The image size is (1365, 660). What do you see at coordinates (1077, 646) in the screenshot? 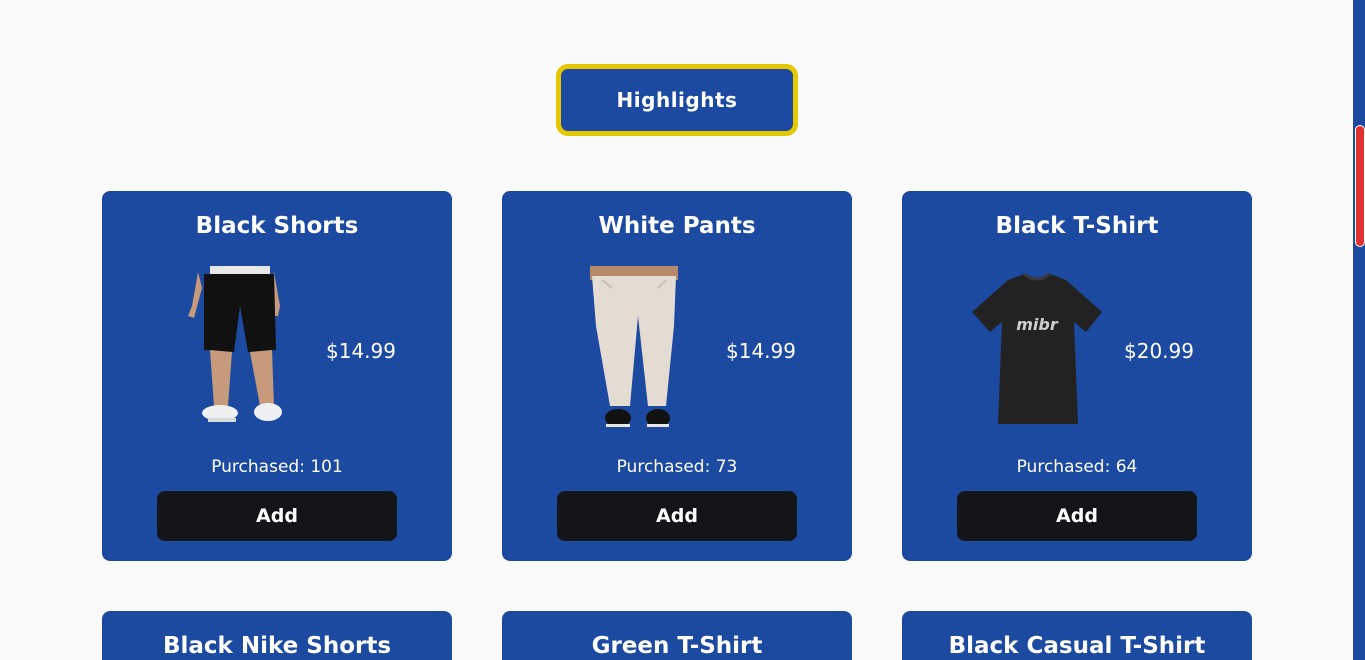
I see `product-title: Black Casual T-Shirt` at bounding box center [1077, 646].